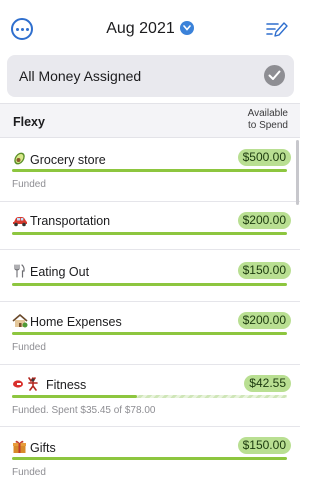 This screenshot has width=320, height=495. I want to click on avocado-icon, so click(20, 158).